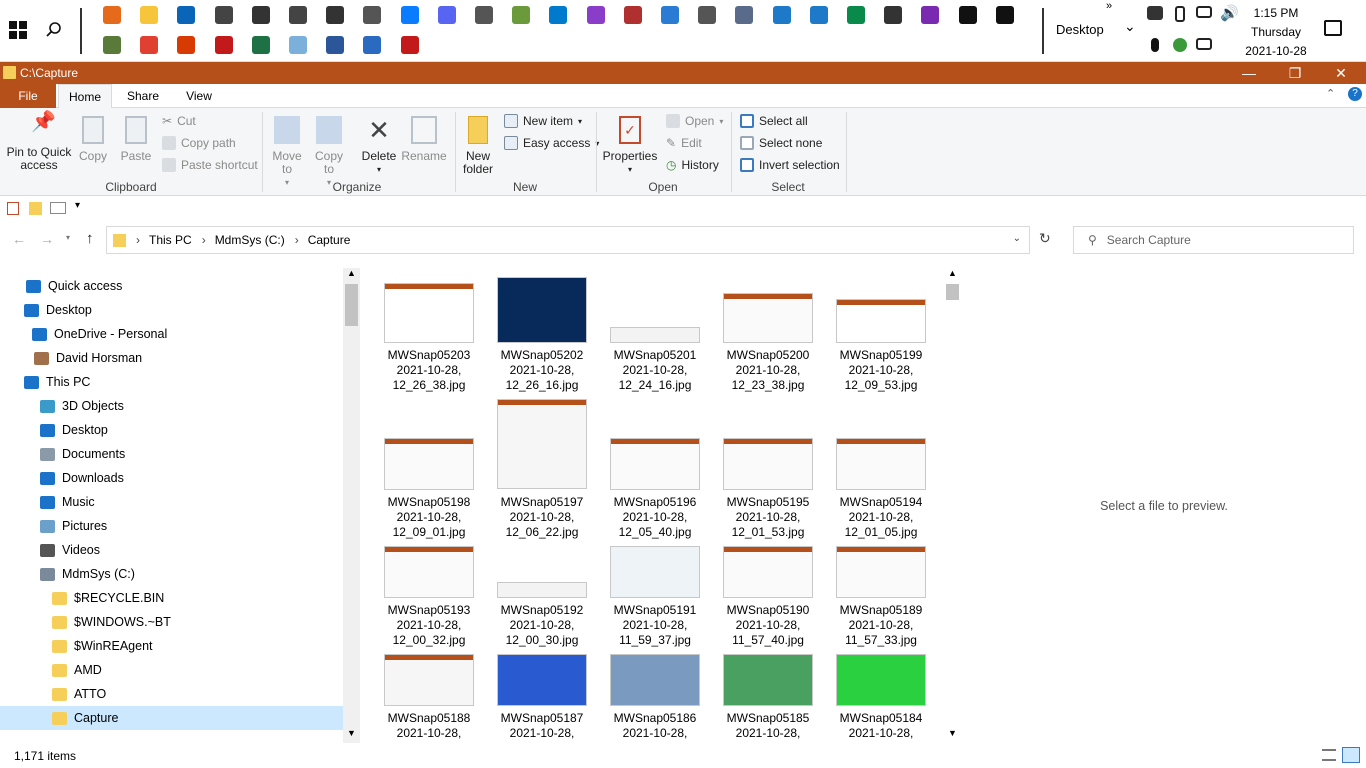  What do you see at coordinates (82, 406) in the screenshot?
I see `nav-item: 3D Objects` at bounding box center [82, 406].